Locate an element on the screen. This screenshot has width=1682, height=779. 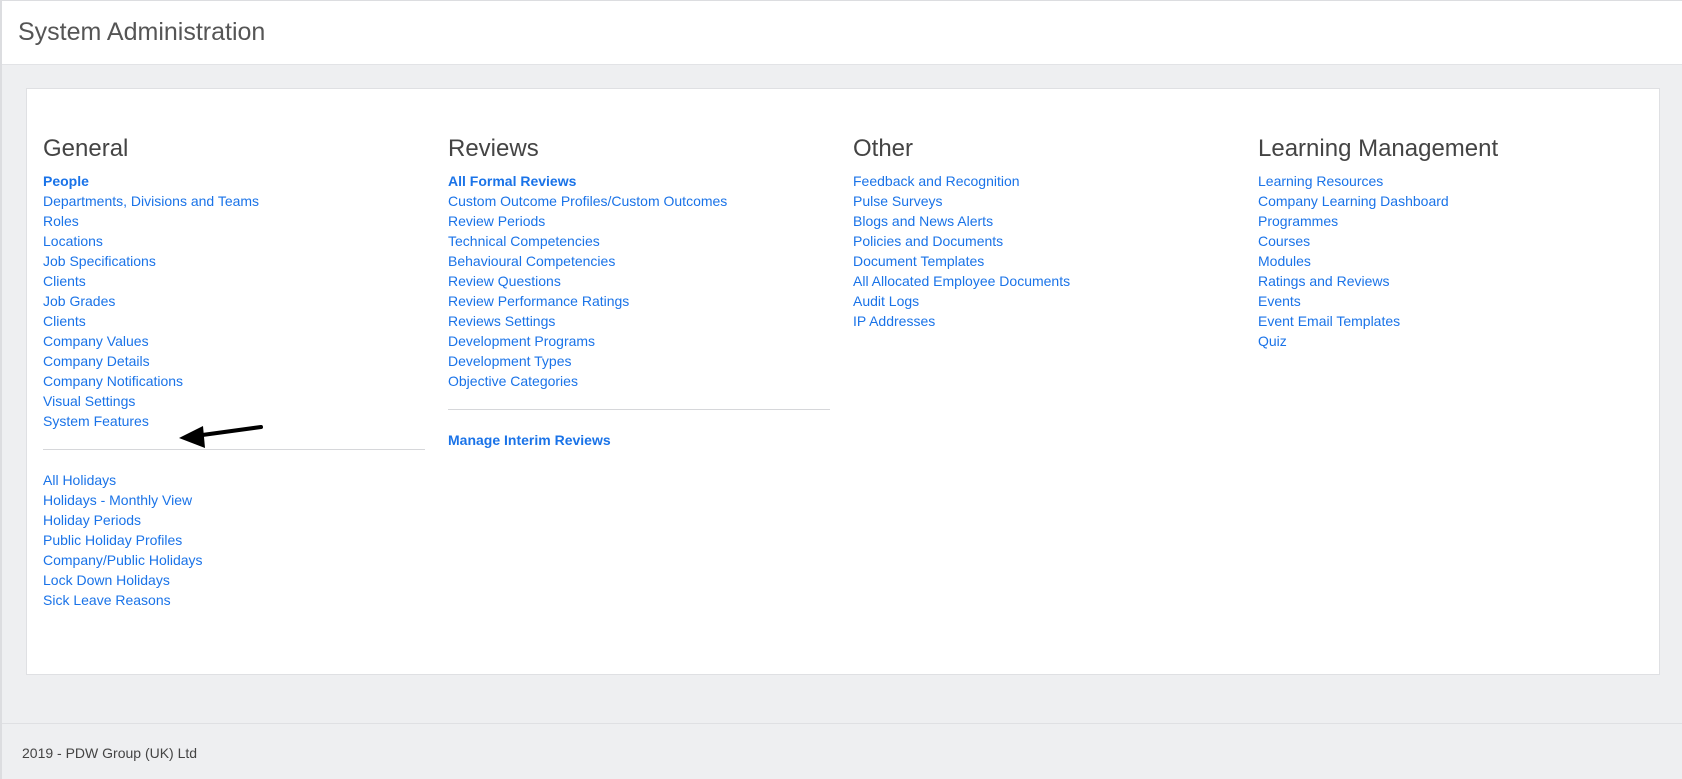
link-programmes: Programmes is located at coordinates (1298, 221).